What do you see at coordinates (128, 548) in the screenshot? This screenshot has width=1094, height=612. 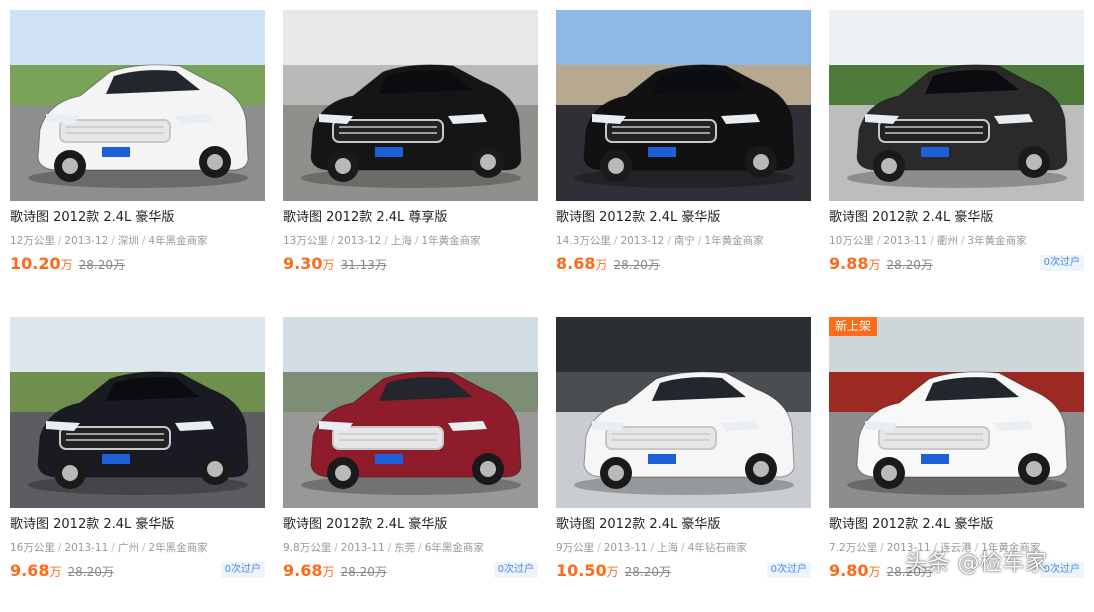 I see `city: 广州` at bounding box center [128, 548].